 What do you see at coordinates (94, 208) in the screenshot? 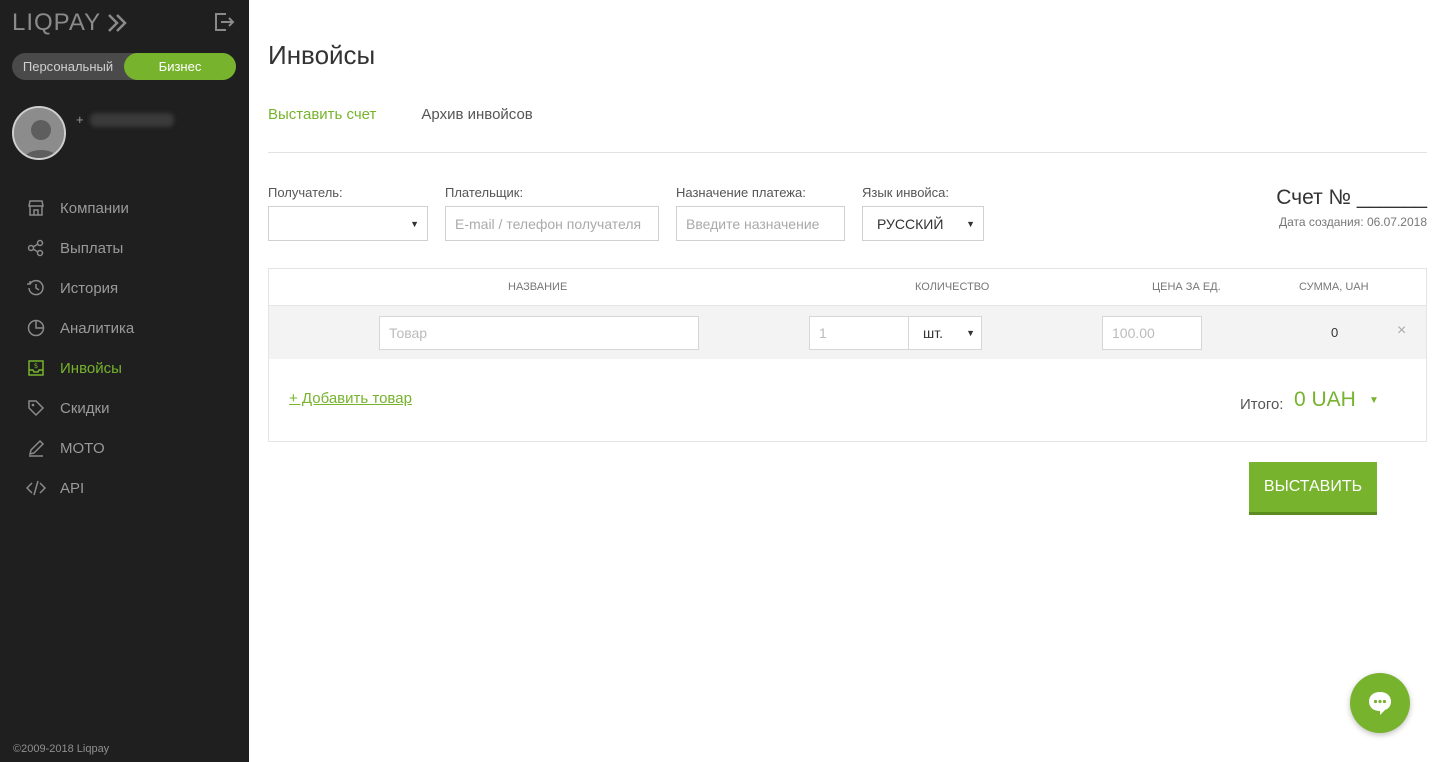
I see `sidebar-item-label: Компании` at bounding box center [94, 208].